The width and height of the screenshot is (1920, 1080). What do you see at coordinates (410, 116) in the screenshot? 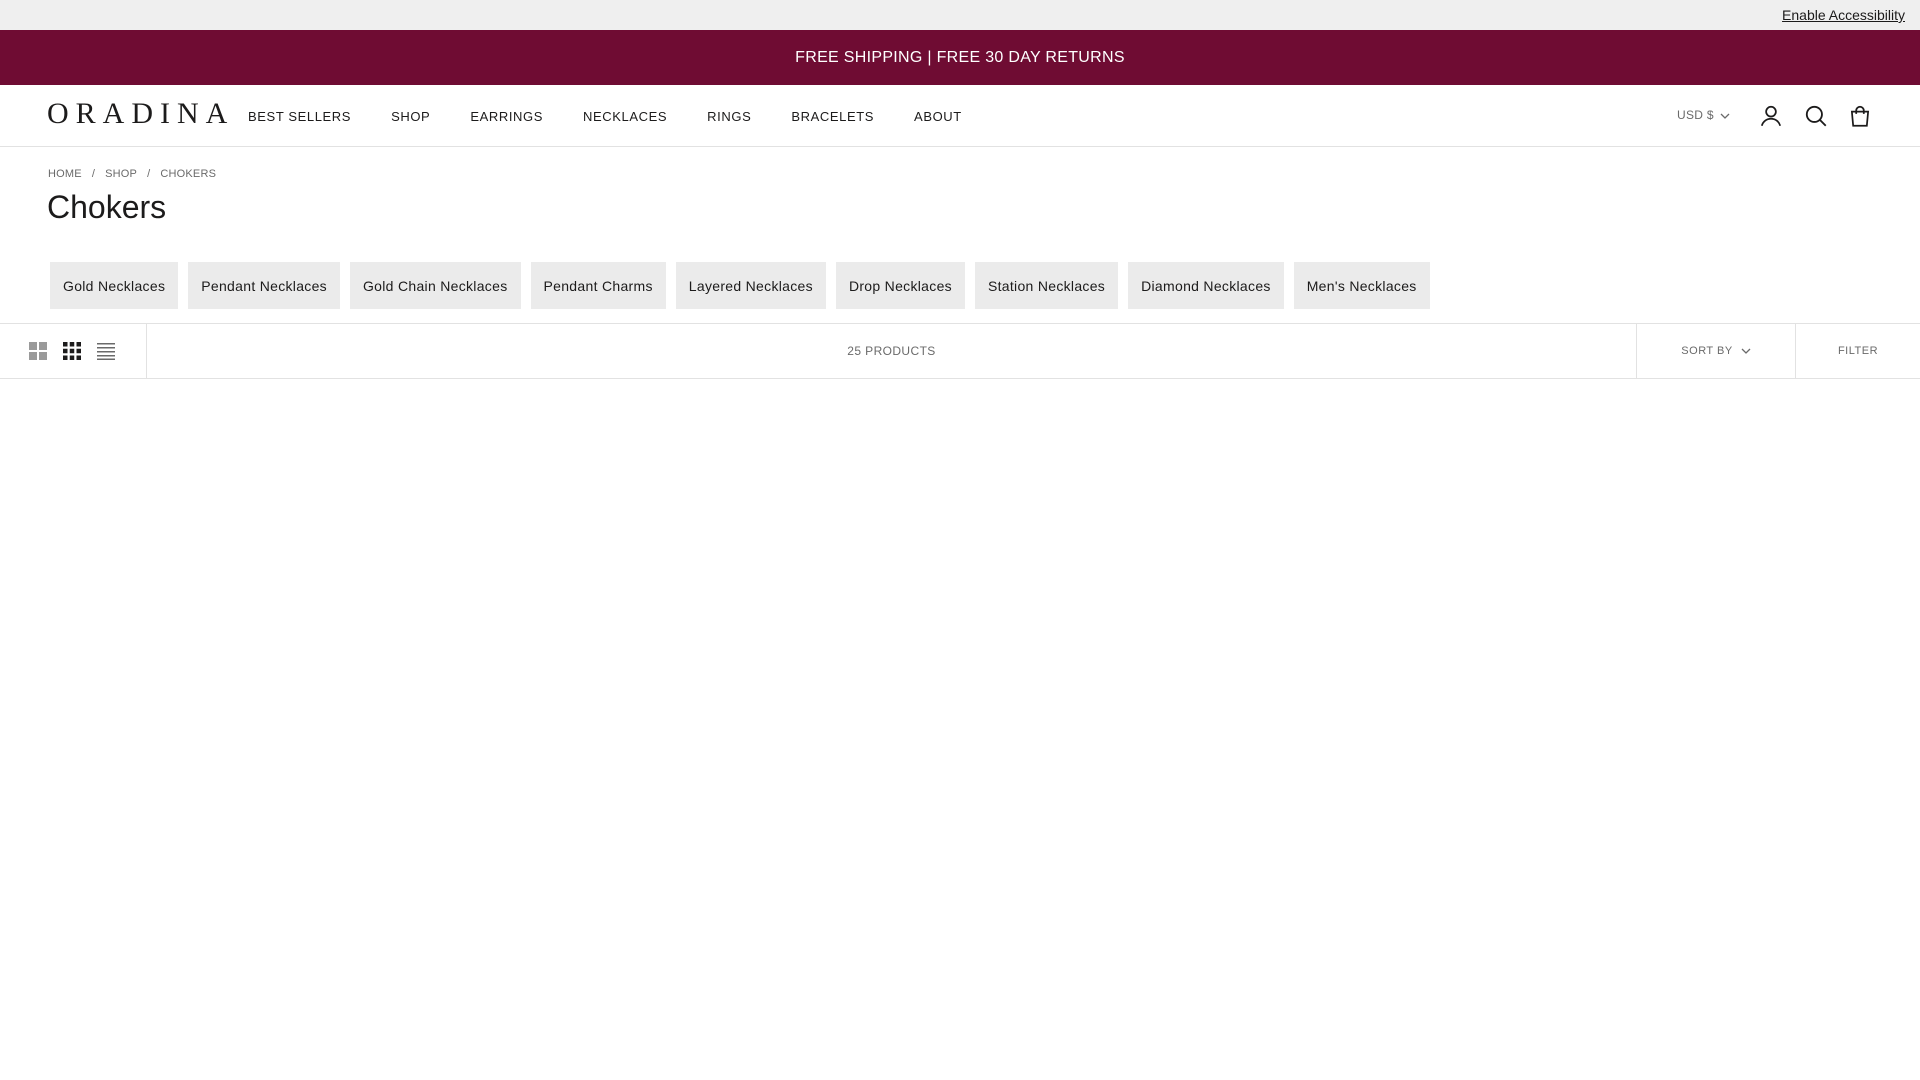
I see `nav-item-shop: SHOP` at bounding box center [410, 116].